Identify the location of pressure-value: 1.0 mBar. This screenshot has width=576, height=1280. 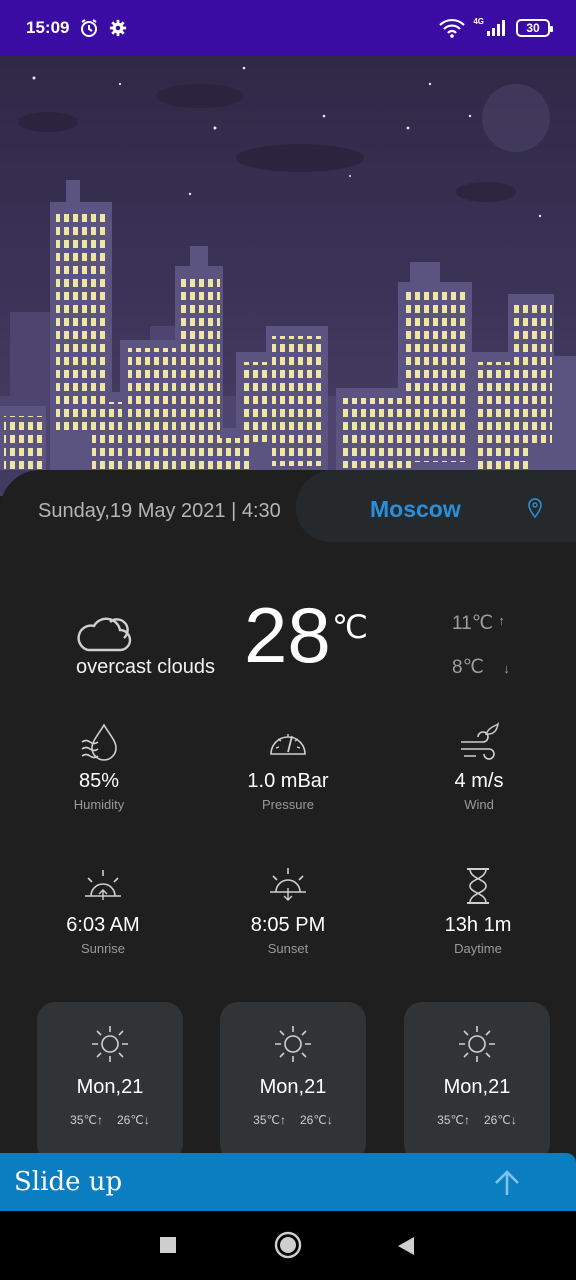
(288, 781).